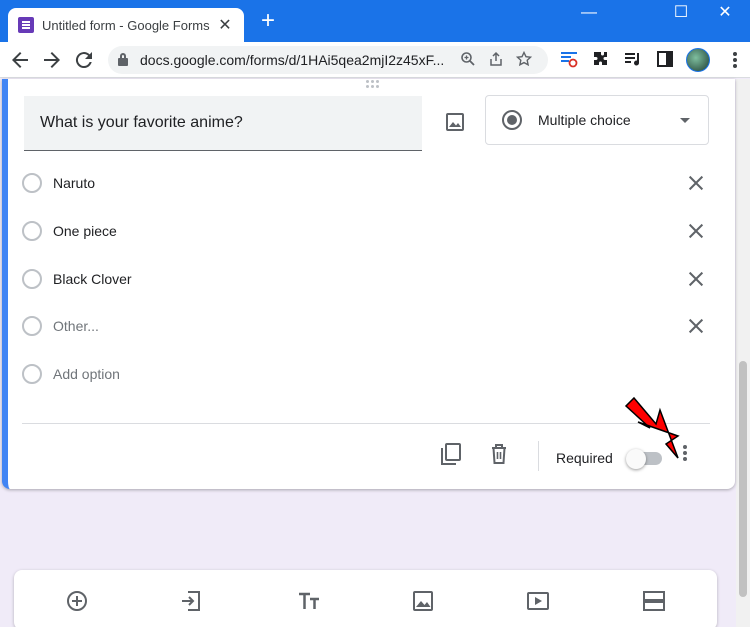 This screenshot has width=750, height=627. I want to click on option-row: Naruto, so click(367, 183).